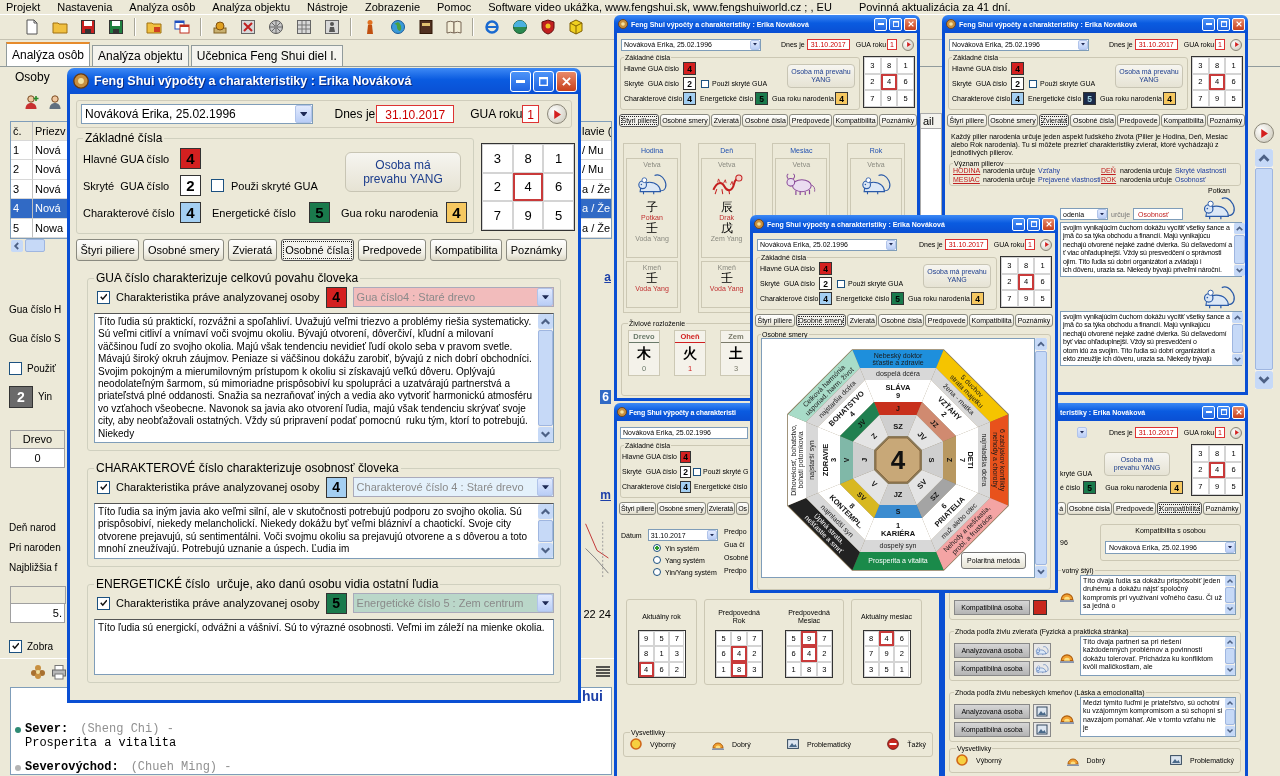 The width and height of the screenshot is (1280, 776). What do you see at coordinates (398, 27) in the screenshot?
I see `globe-icon` at bounding box center [398, 27].